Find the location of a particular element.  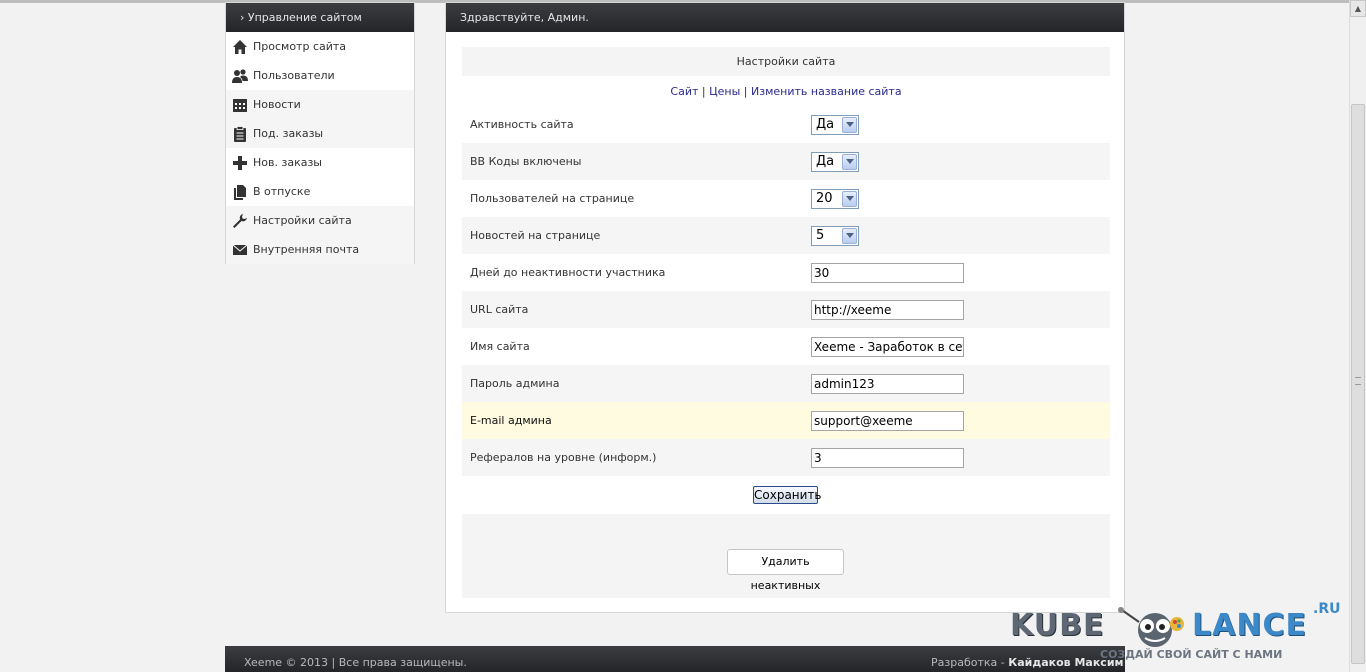

setting-row-admin-password: Пароль админа admin123 is located at coordinates (786, 383).